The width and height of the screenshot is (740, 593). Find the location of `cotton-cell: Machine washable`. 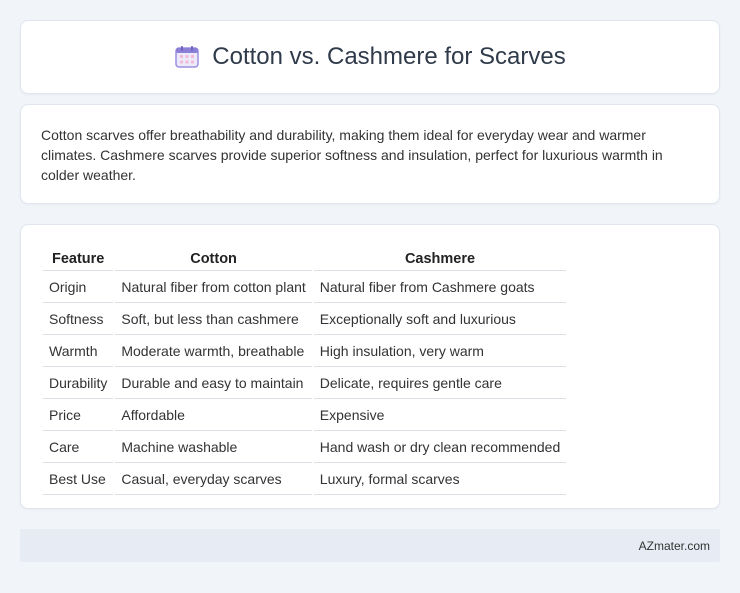

cotton-cell: Machine washable is located at coordinates (213, 448).